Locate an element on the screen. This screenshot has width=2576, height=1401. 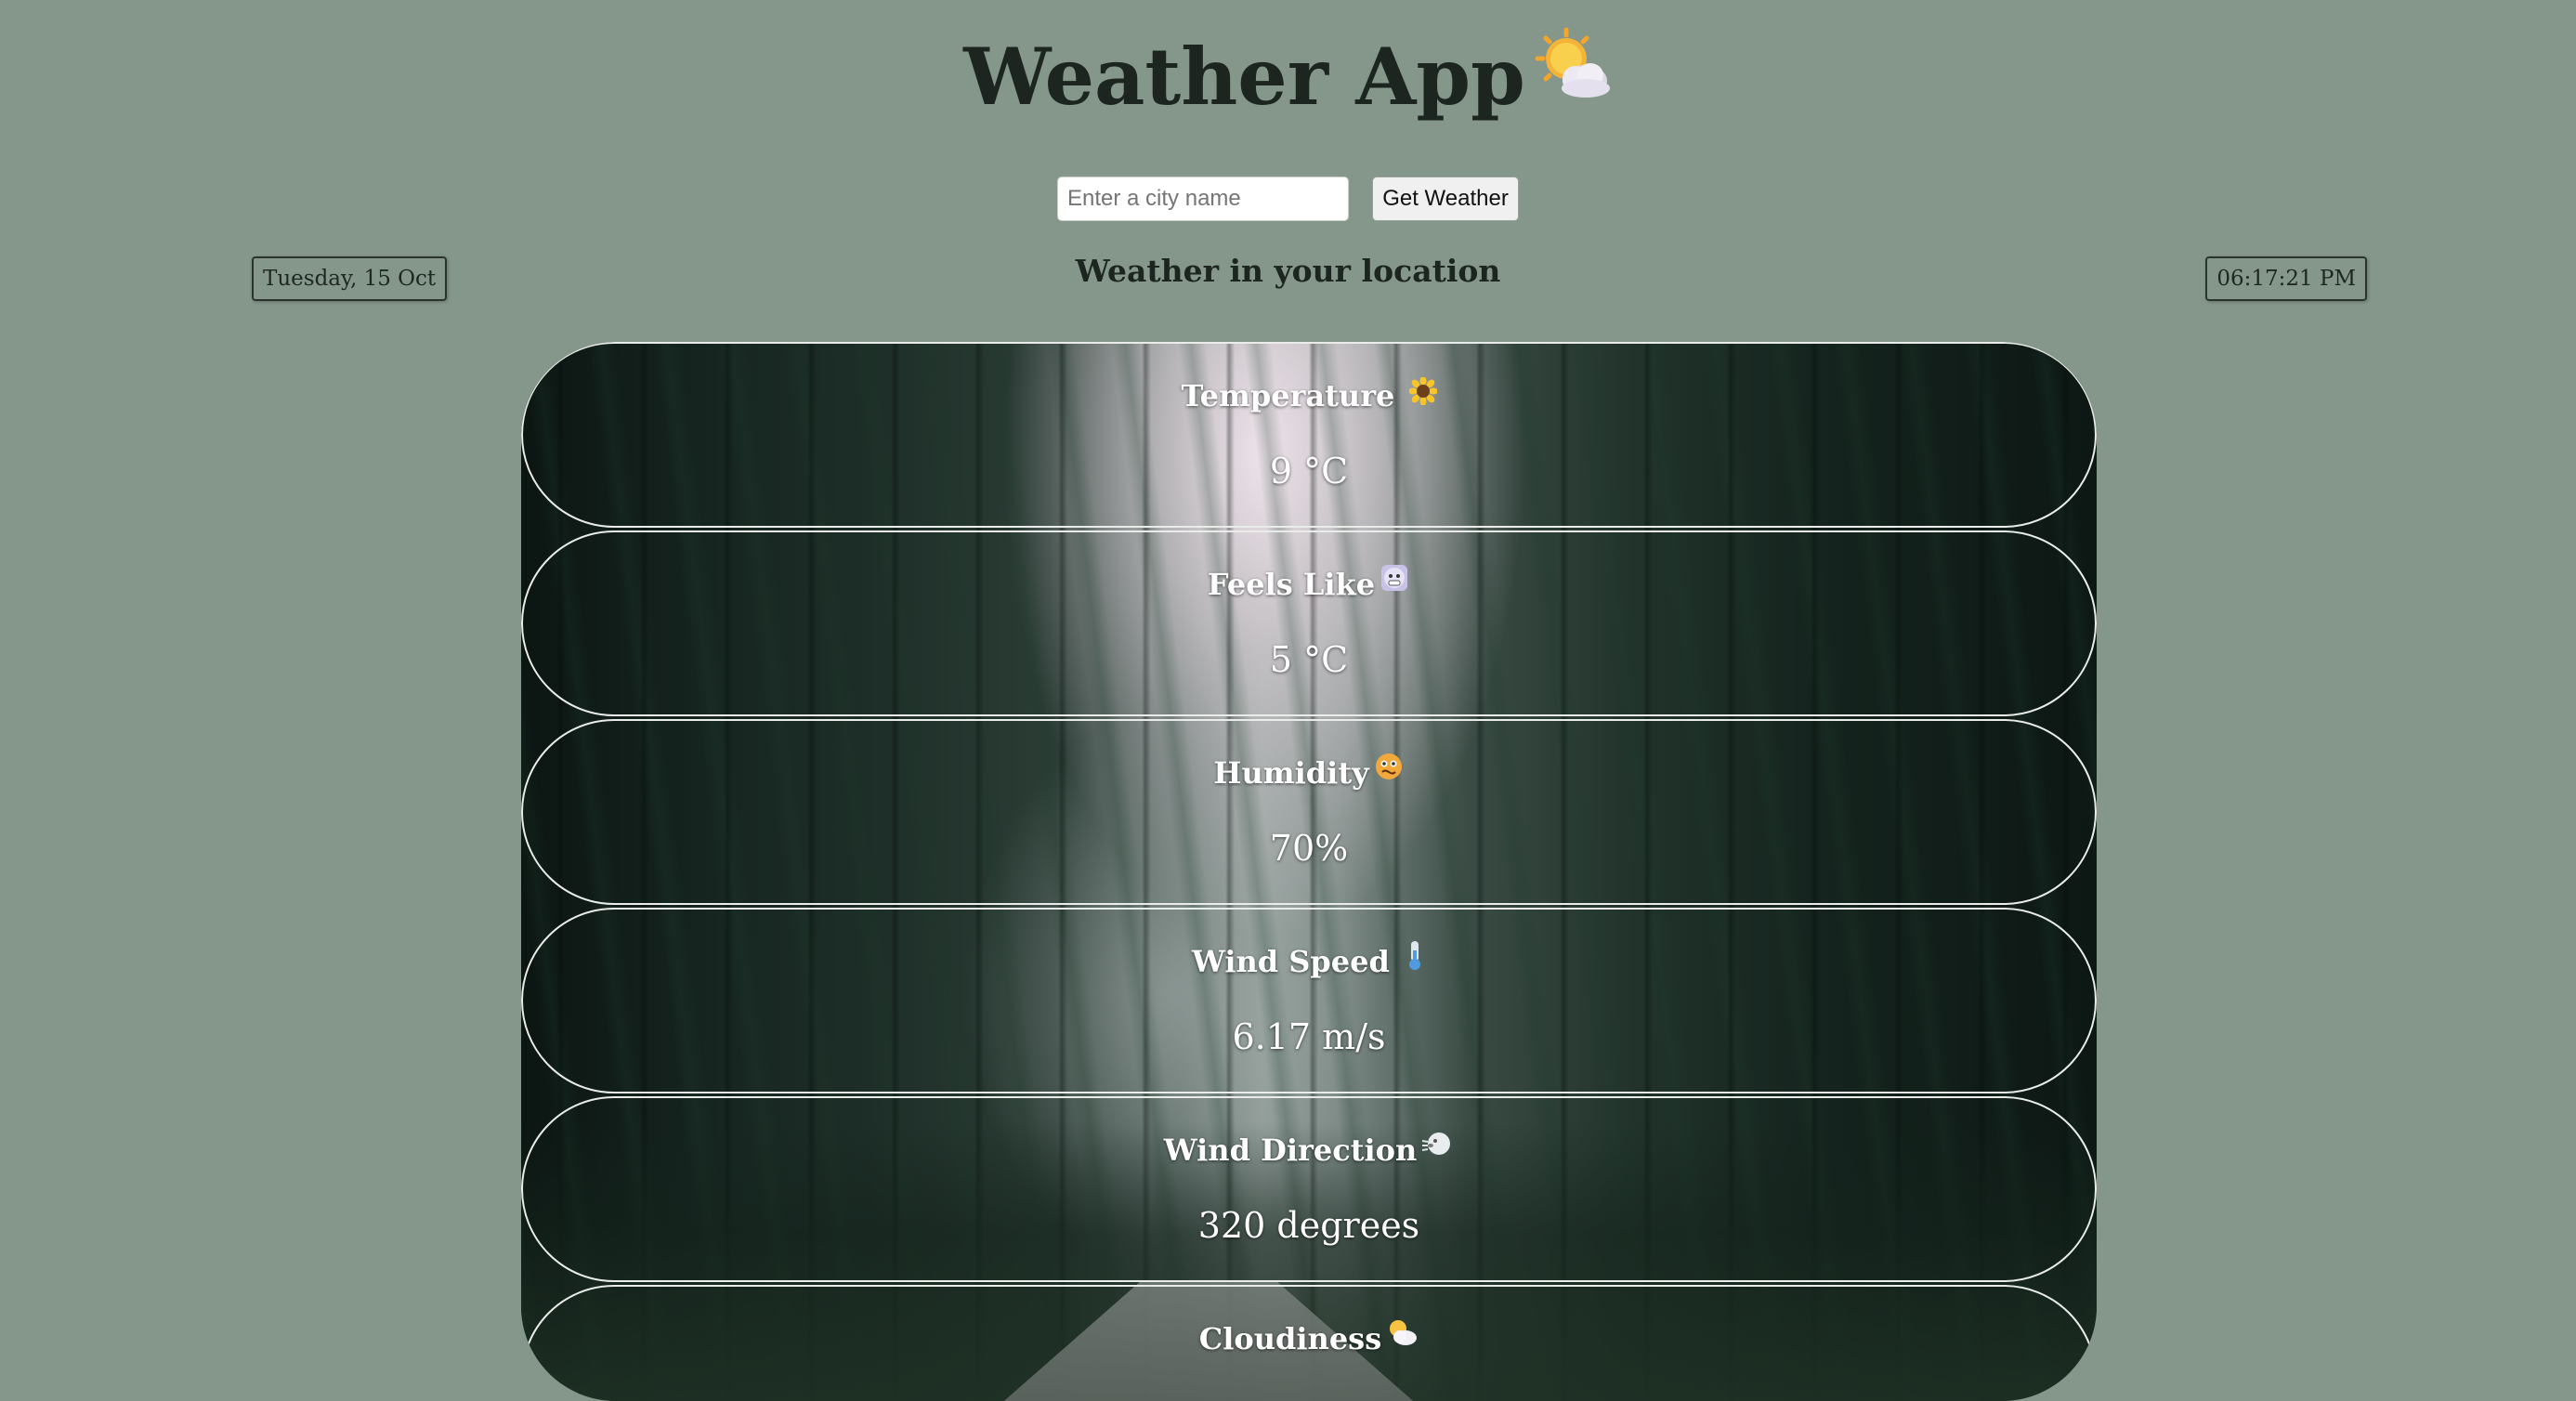
app-title-text: Weather App is located at coordinates (1244, 77).